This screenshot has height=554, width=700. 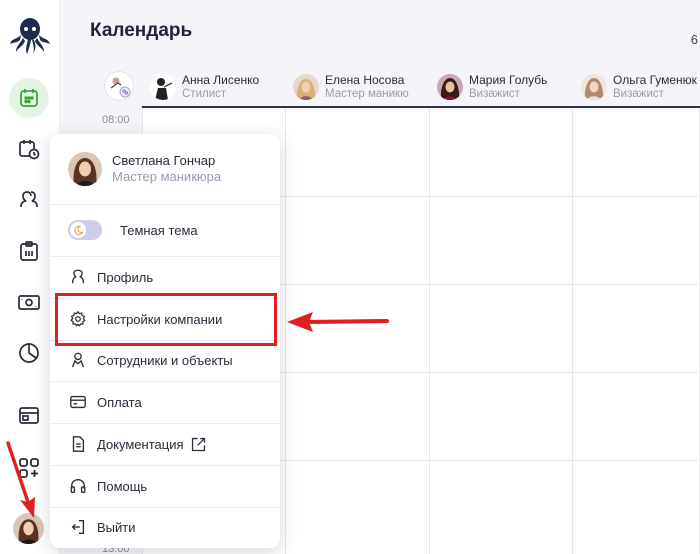 I want to click on menu-item-documentation: Документация, so click(x=137, y=444).